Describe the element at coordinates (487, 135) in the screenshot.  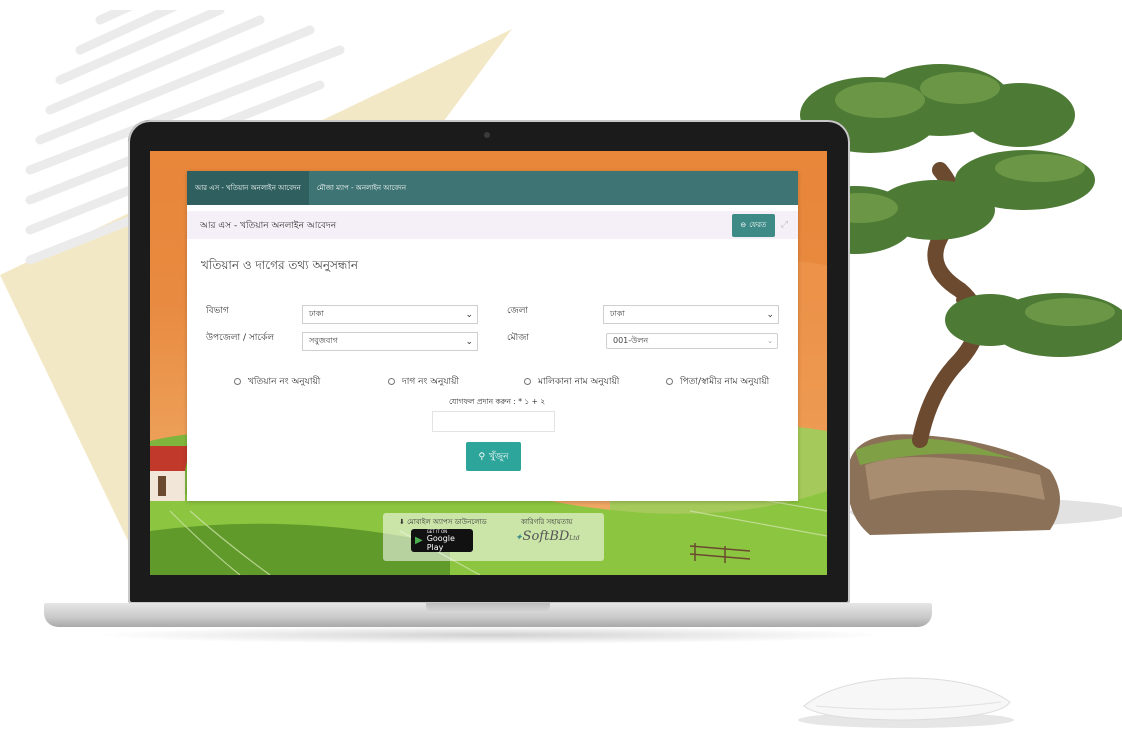
I see `camera-icon` at that location.